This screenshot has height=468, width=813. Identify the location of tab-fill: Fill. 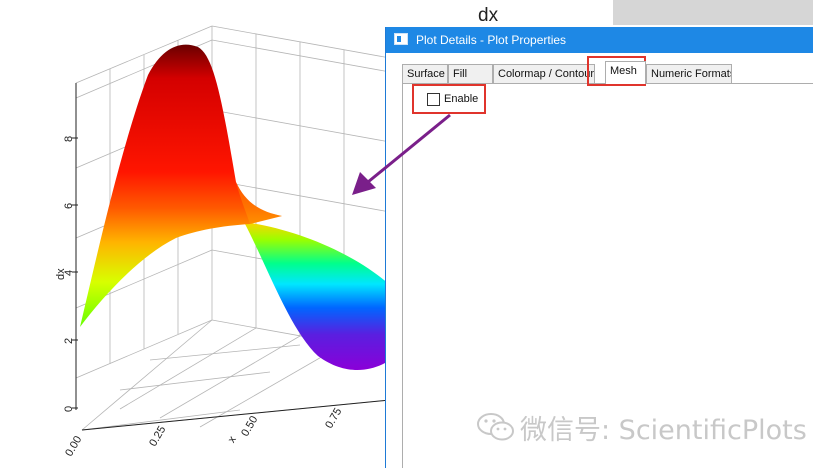
(470, 73).